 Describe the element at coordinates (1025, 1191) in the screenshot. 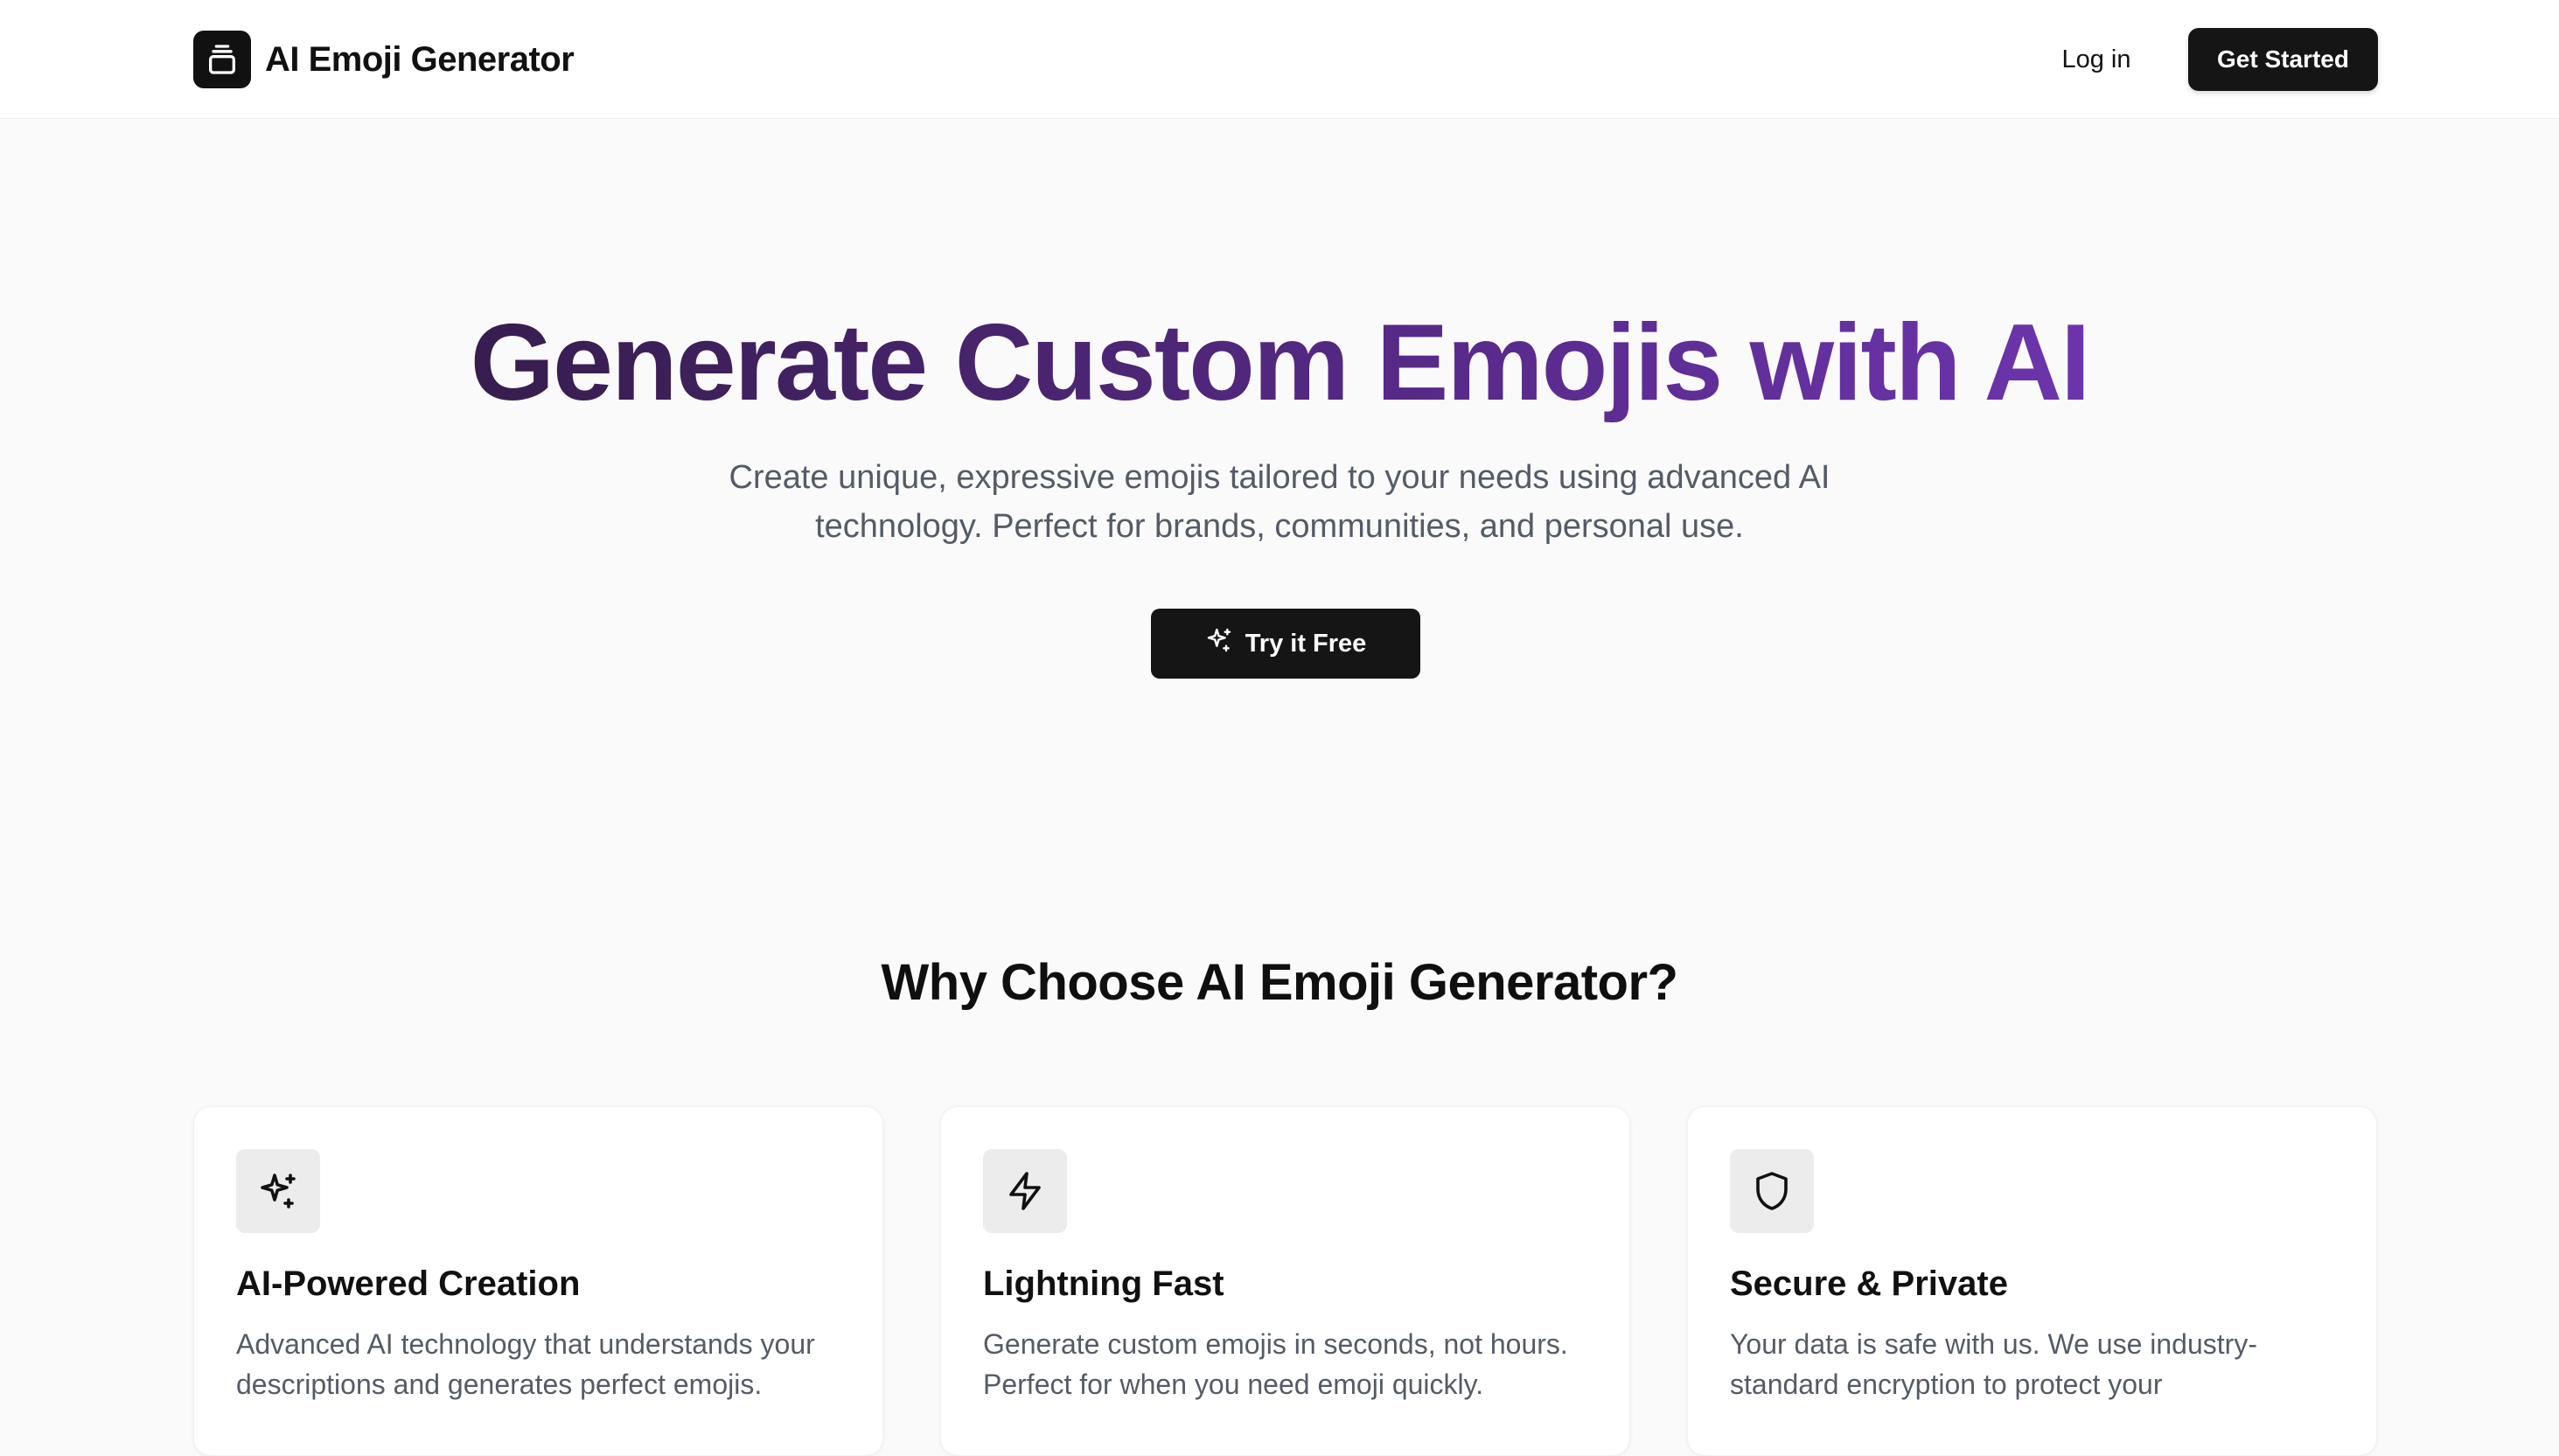

I see `lightning-icon` at that location.